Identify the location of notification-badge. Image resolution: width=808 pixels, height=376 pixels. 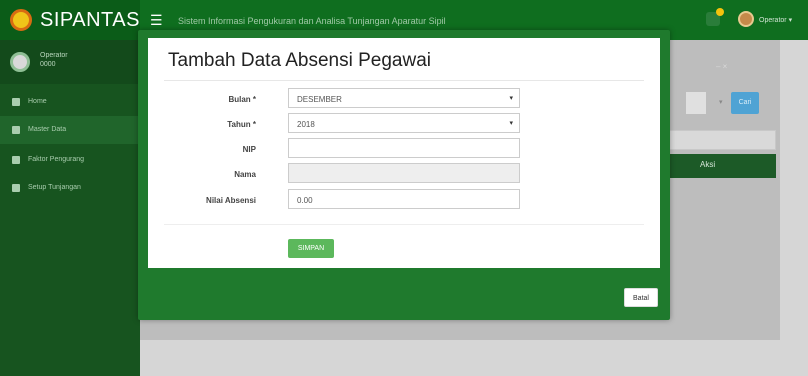
(720, 12).